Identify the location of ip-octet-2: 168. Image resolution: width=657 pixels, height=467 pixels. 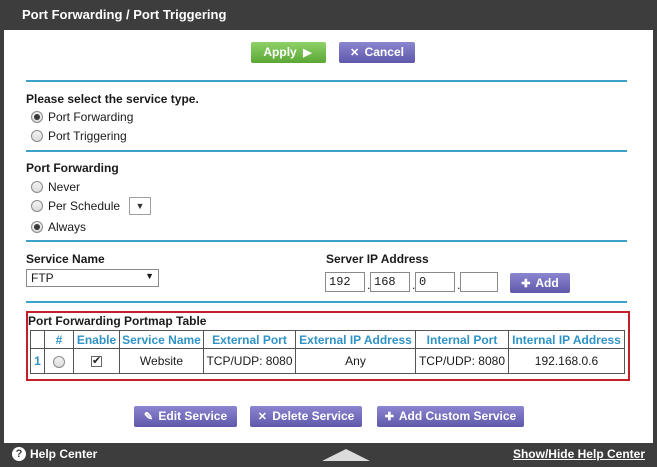
(390, 282).